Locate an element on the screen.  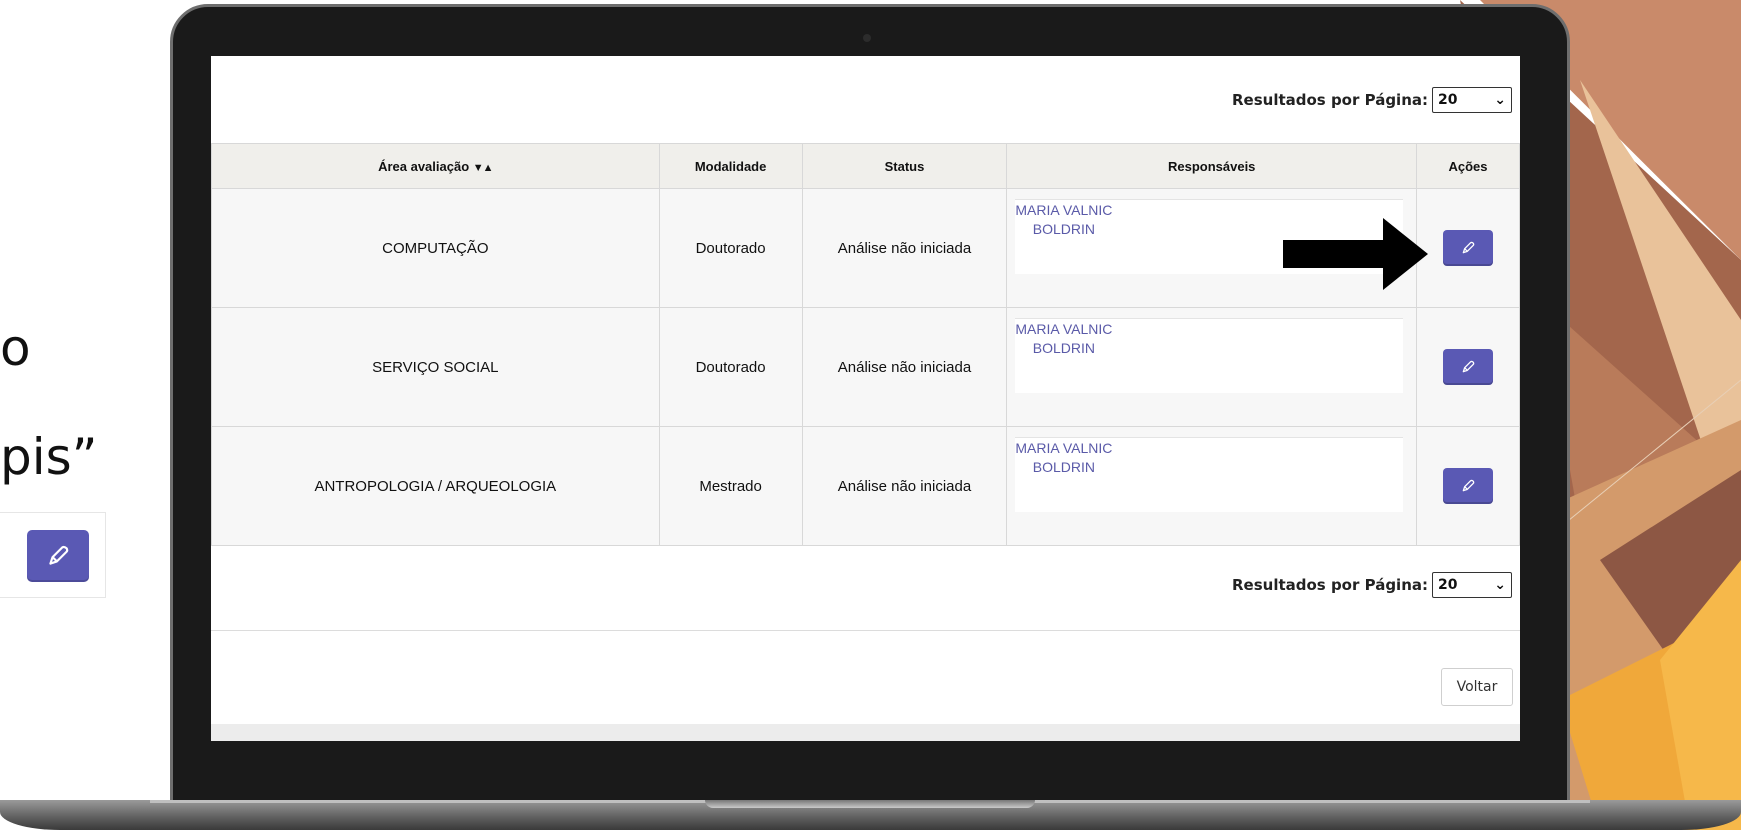
laptop-base is located at coordinates (870, 815).